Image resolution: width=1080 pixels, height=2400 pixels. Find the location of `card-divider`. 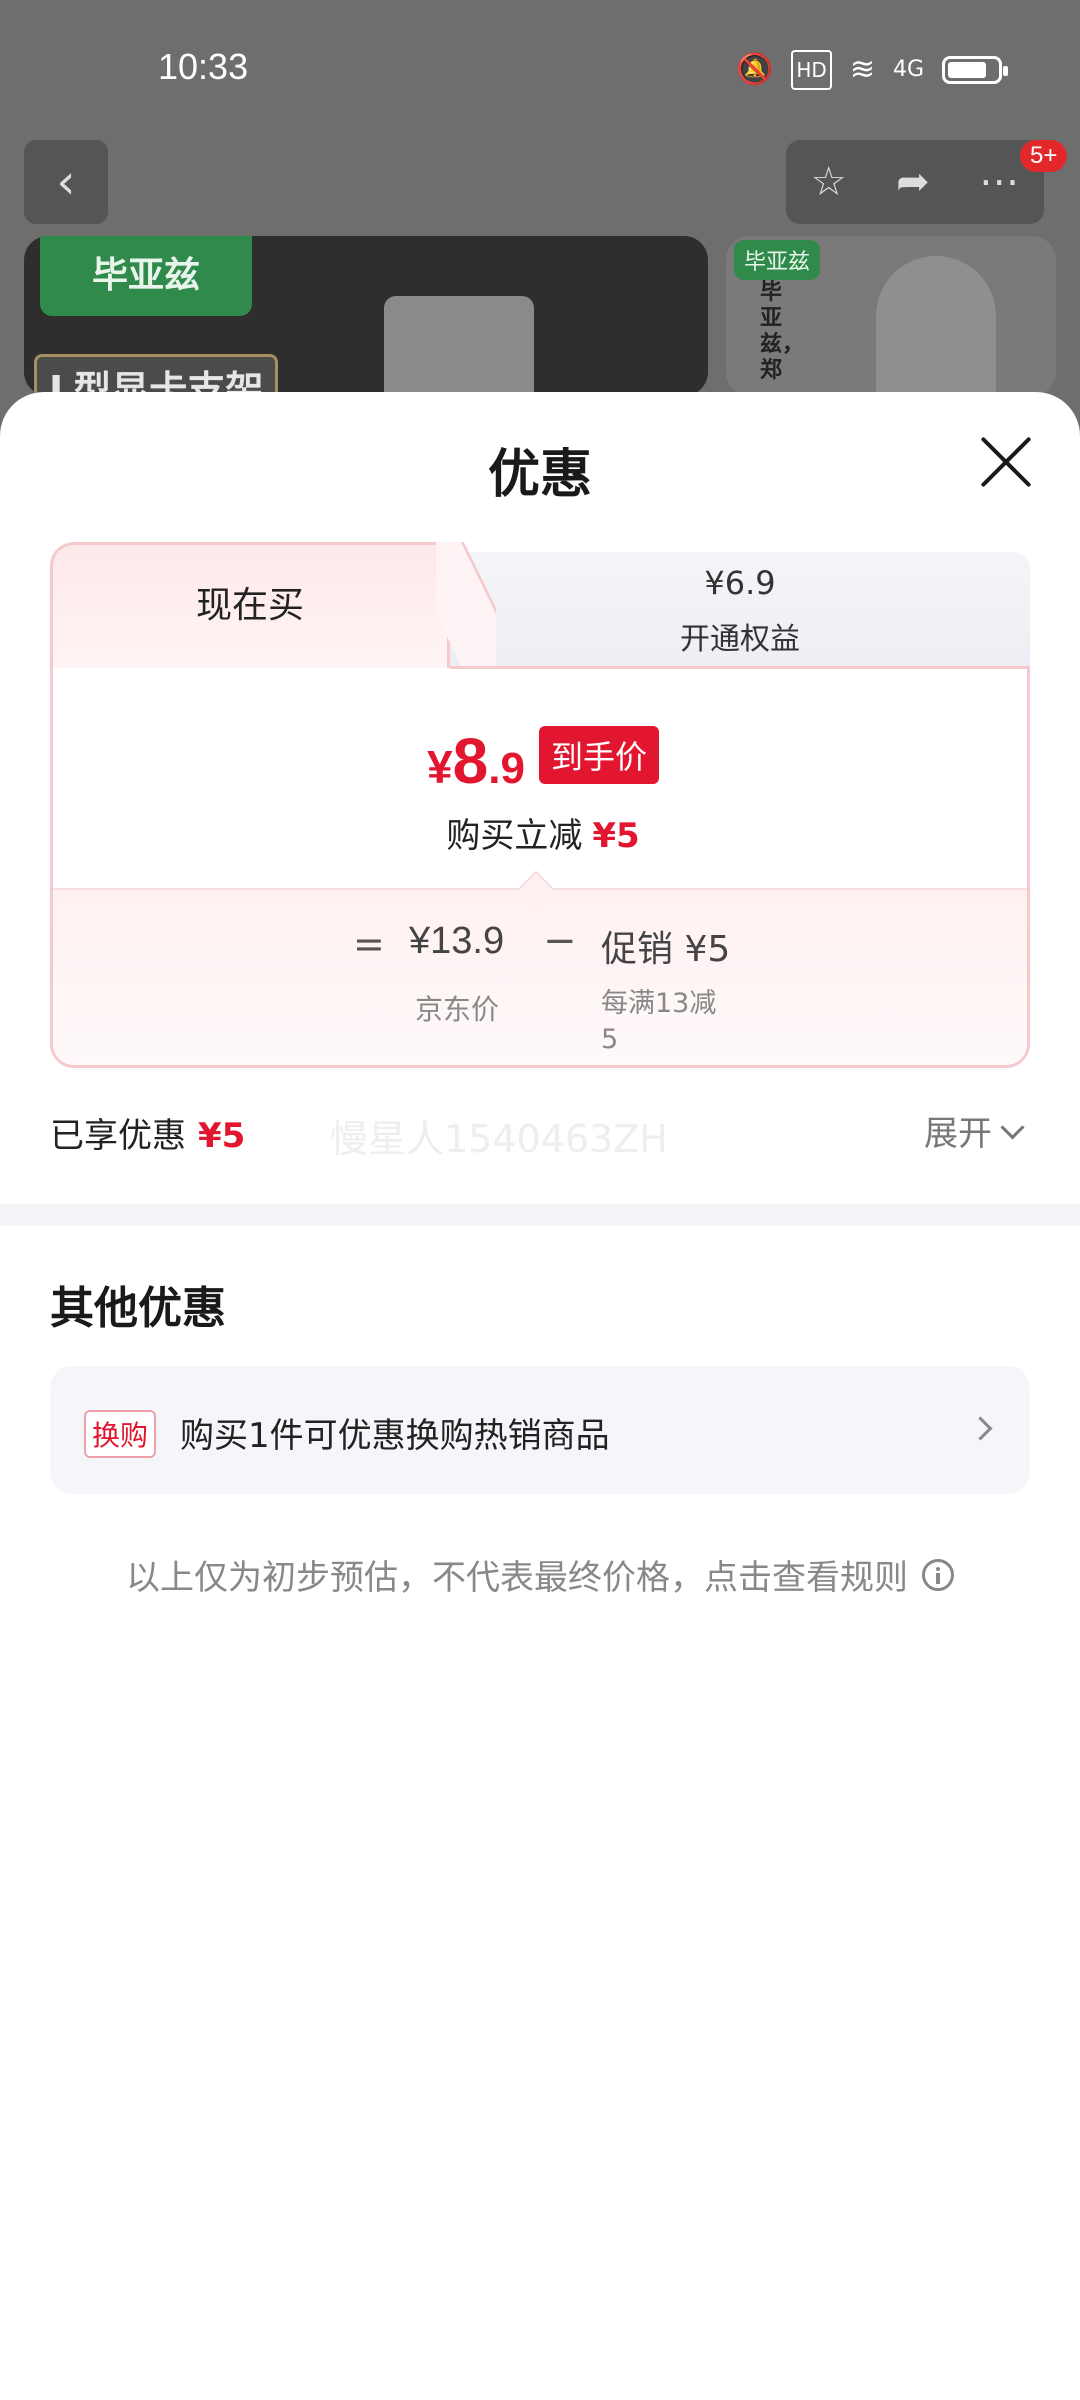

card-divider is located at coordinates (740, 667).